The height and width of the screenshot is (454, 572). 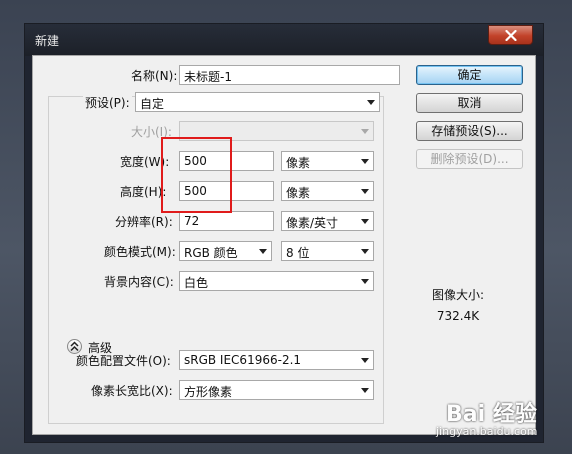 What do you see at coordinates (491, 414) in the screenshot?
I see `watermark-brand: Bai 经验` at bounding box center [491, 414].